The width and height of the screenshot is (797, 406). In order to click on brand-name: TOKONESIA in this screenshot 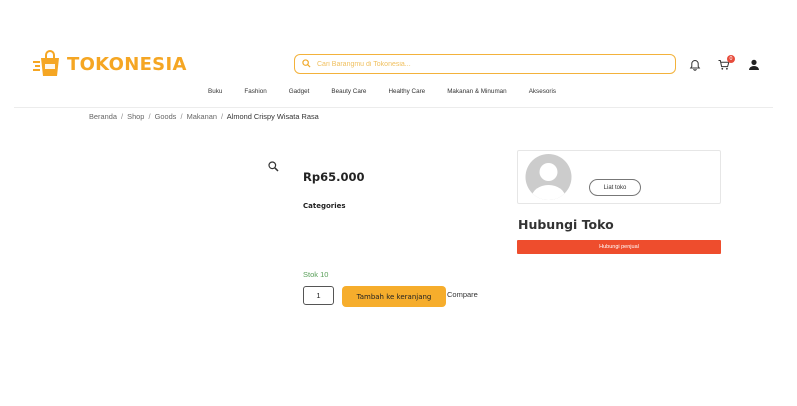, I will do `click(127, 64)`.